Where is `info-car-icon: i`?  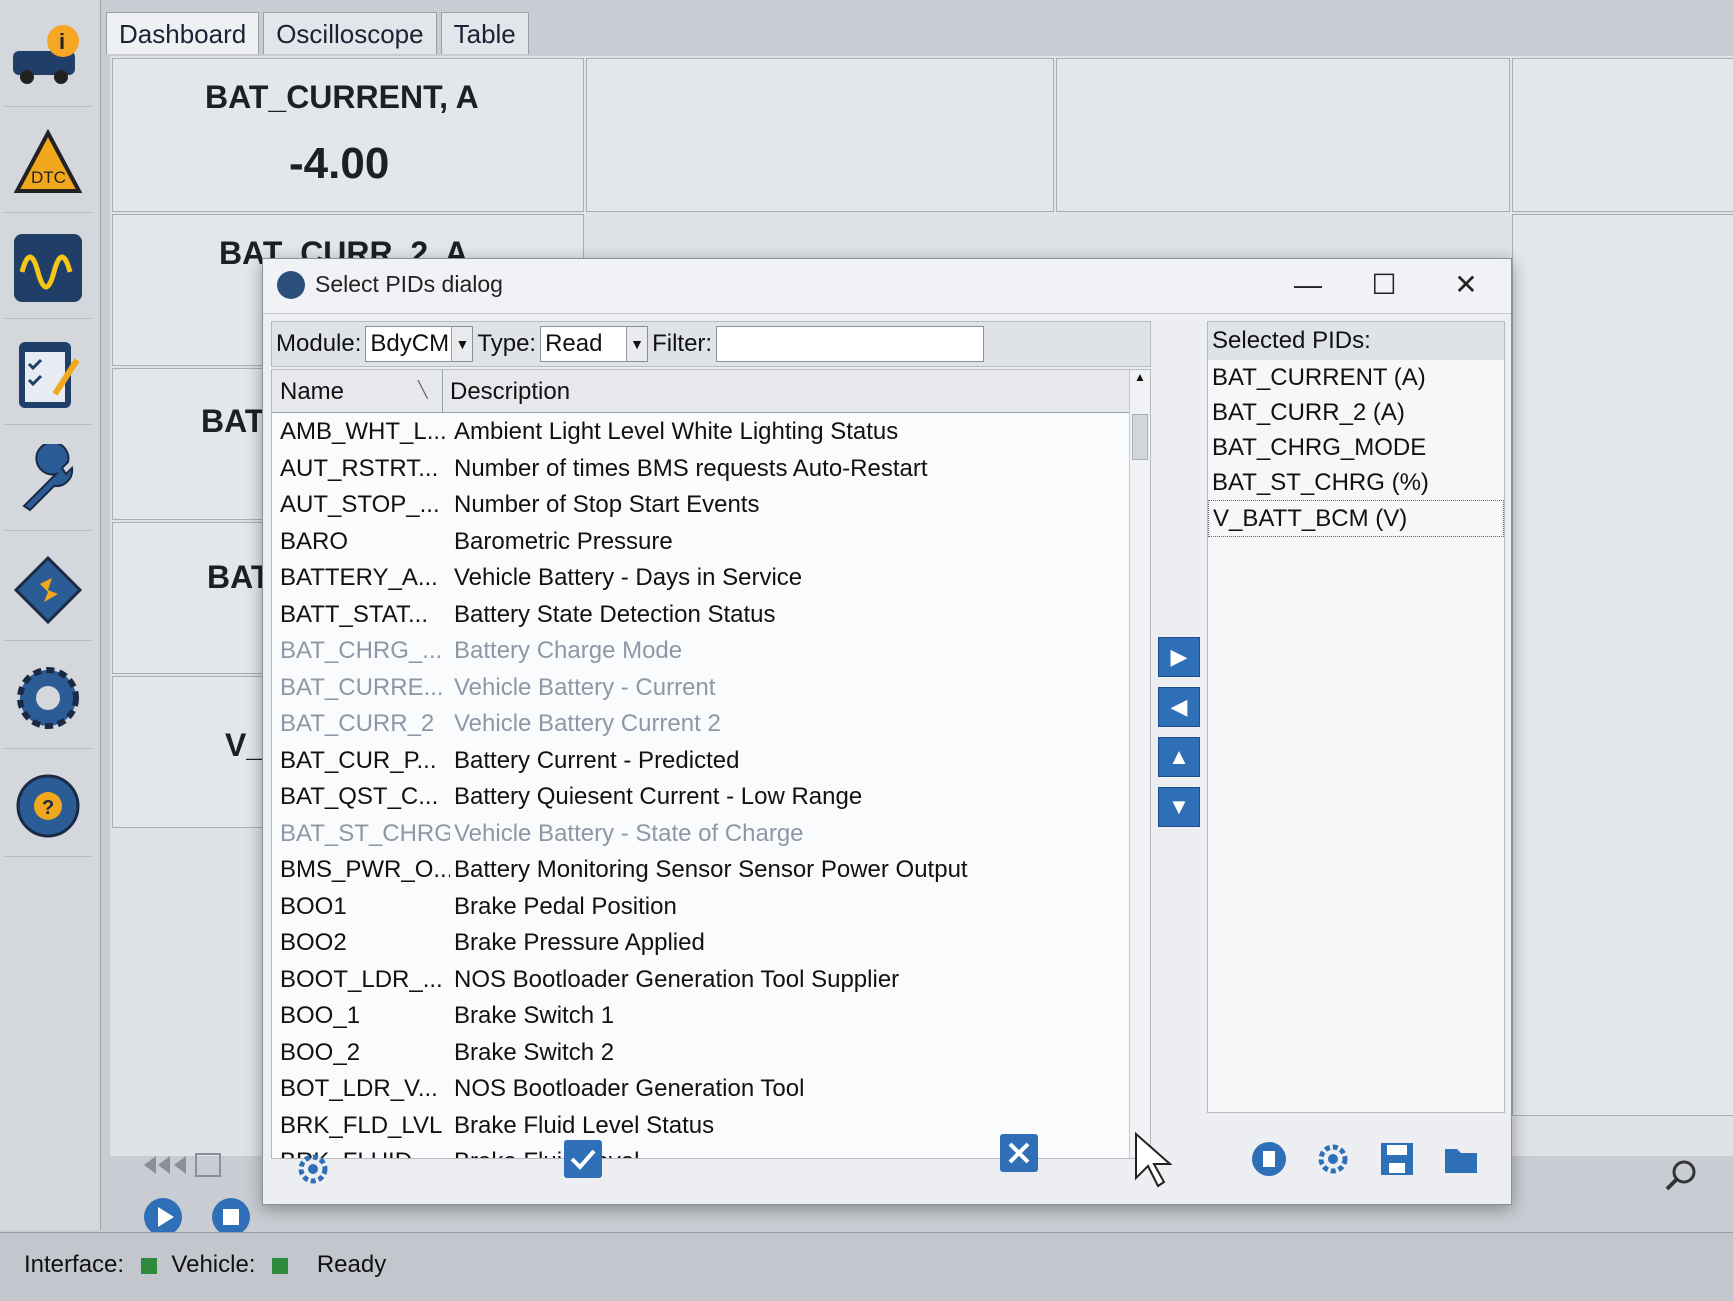 info-car-icon: i is located at coordinates (46, 54).